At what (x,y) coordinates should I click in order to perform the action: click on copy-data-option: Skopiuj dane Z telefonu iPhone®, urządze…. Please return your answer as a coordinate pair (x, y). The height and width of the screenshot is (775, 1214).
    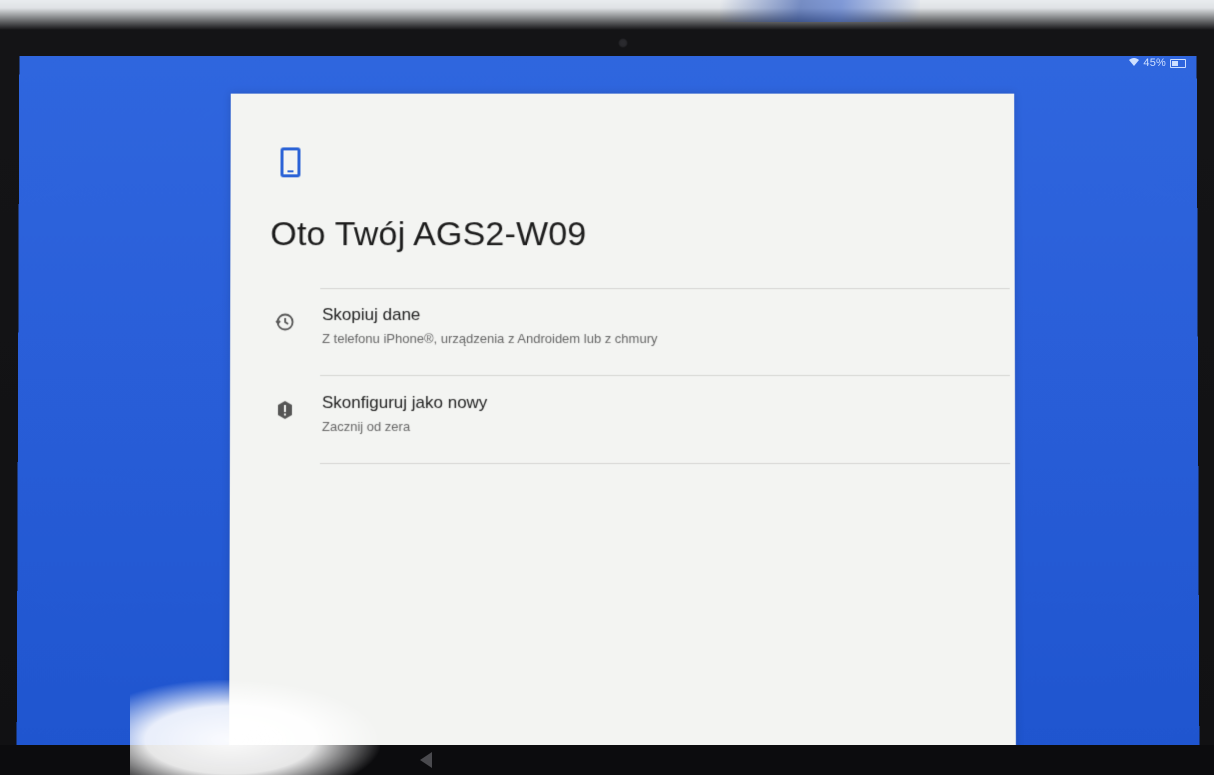
    Looking at the image, I should click on (630, 333).